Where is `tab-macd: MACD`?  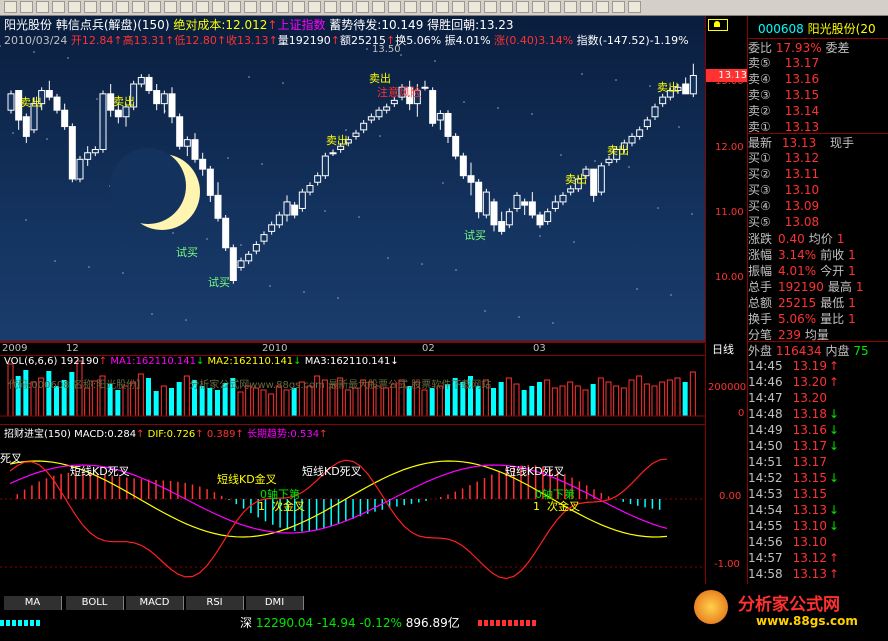
tab-macd: MACD is located at coordinates (155, 603).